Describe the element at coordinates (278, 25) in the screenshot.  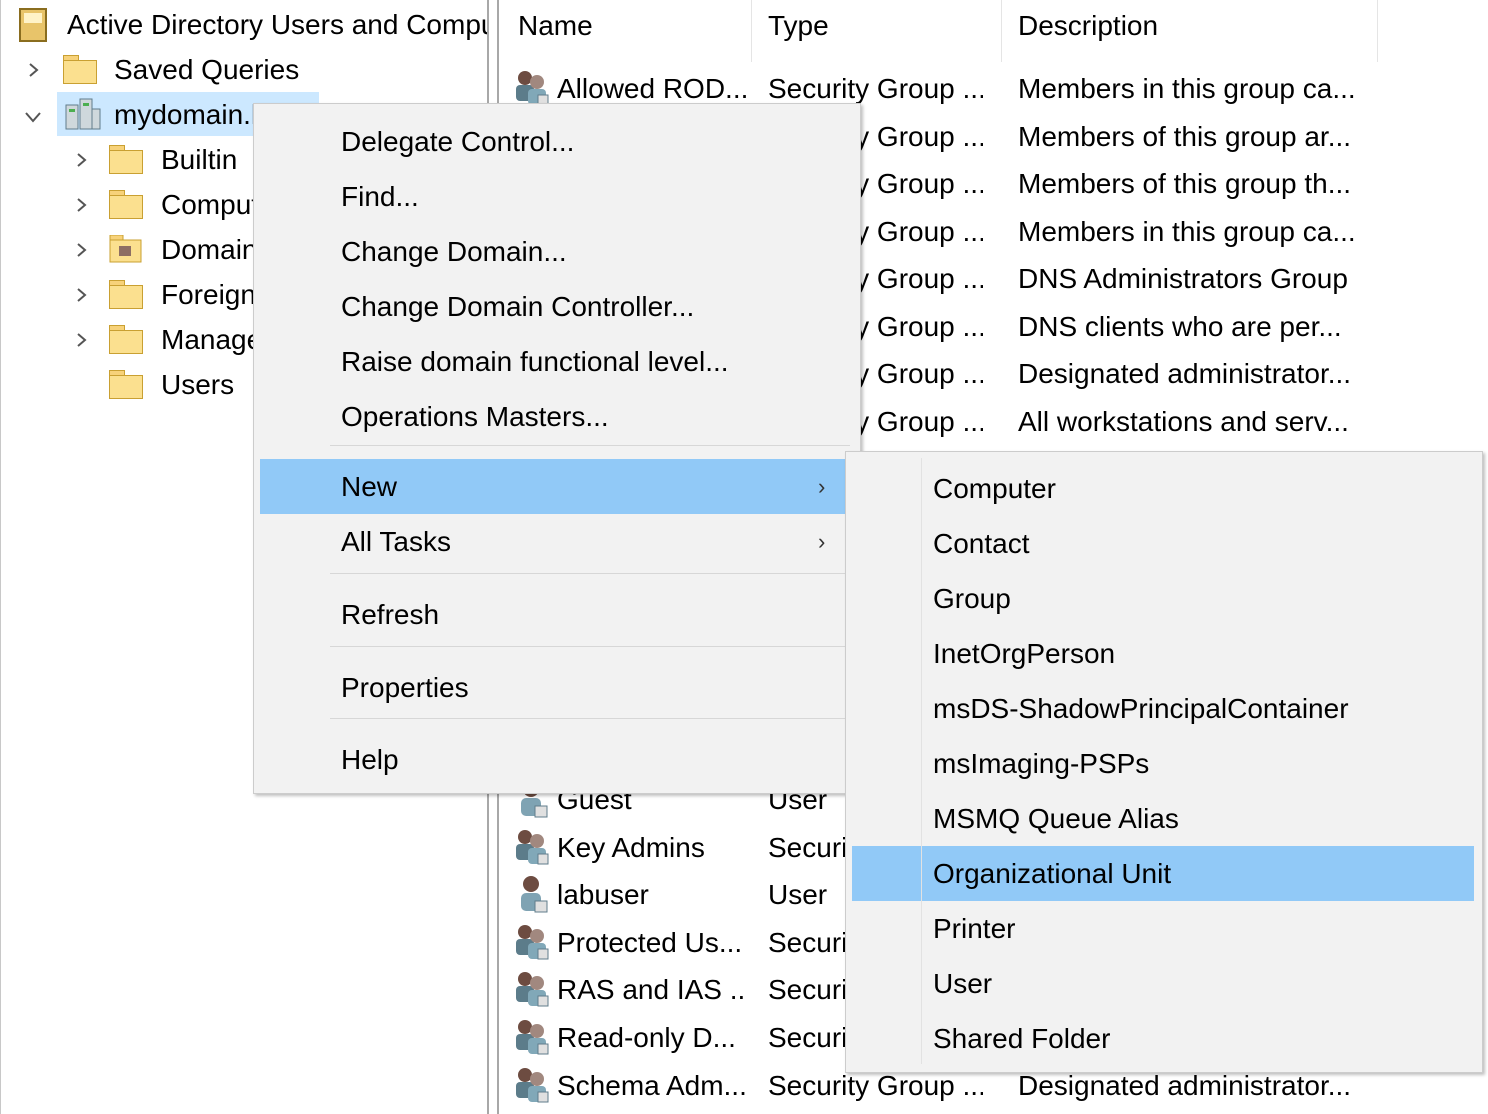
I see `tree-root-label: Active Directory Users and Computers` at that location.